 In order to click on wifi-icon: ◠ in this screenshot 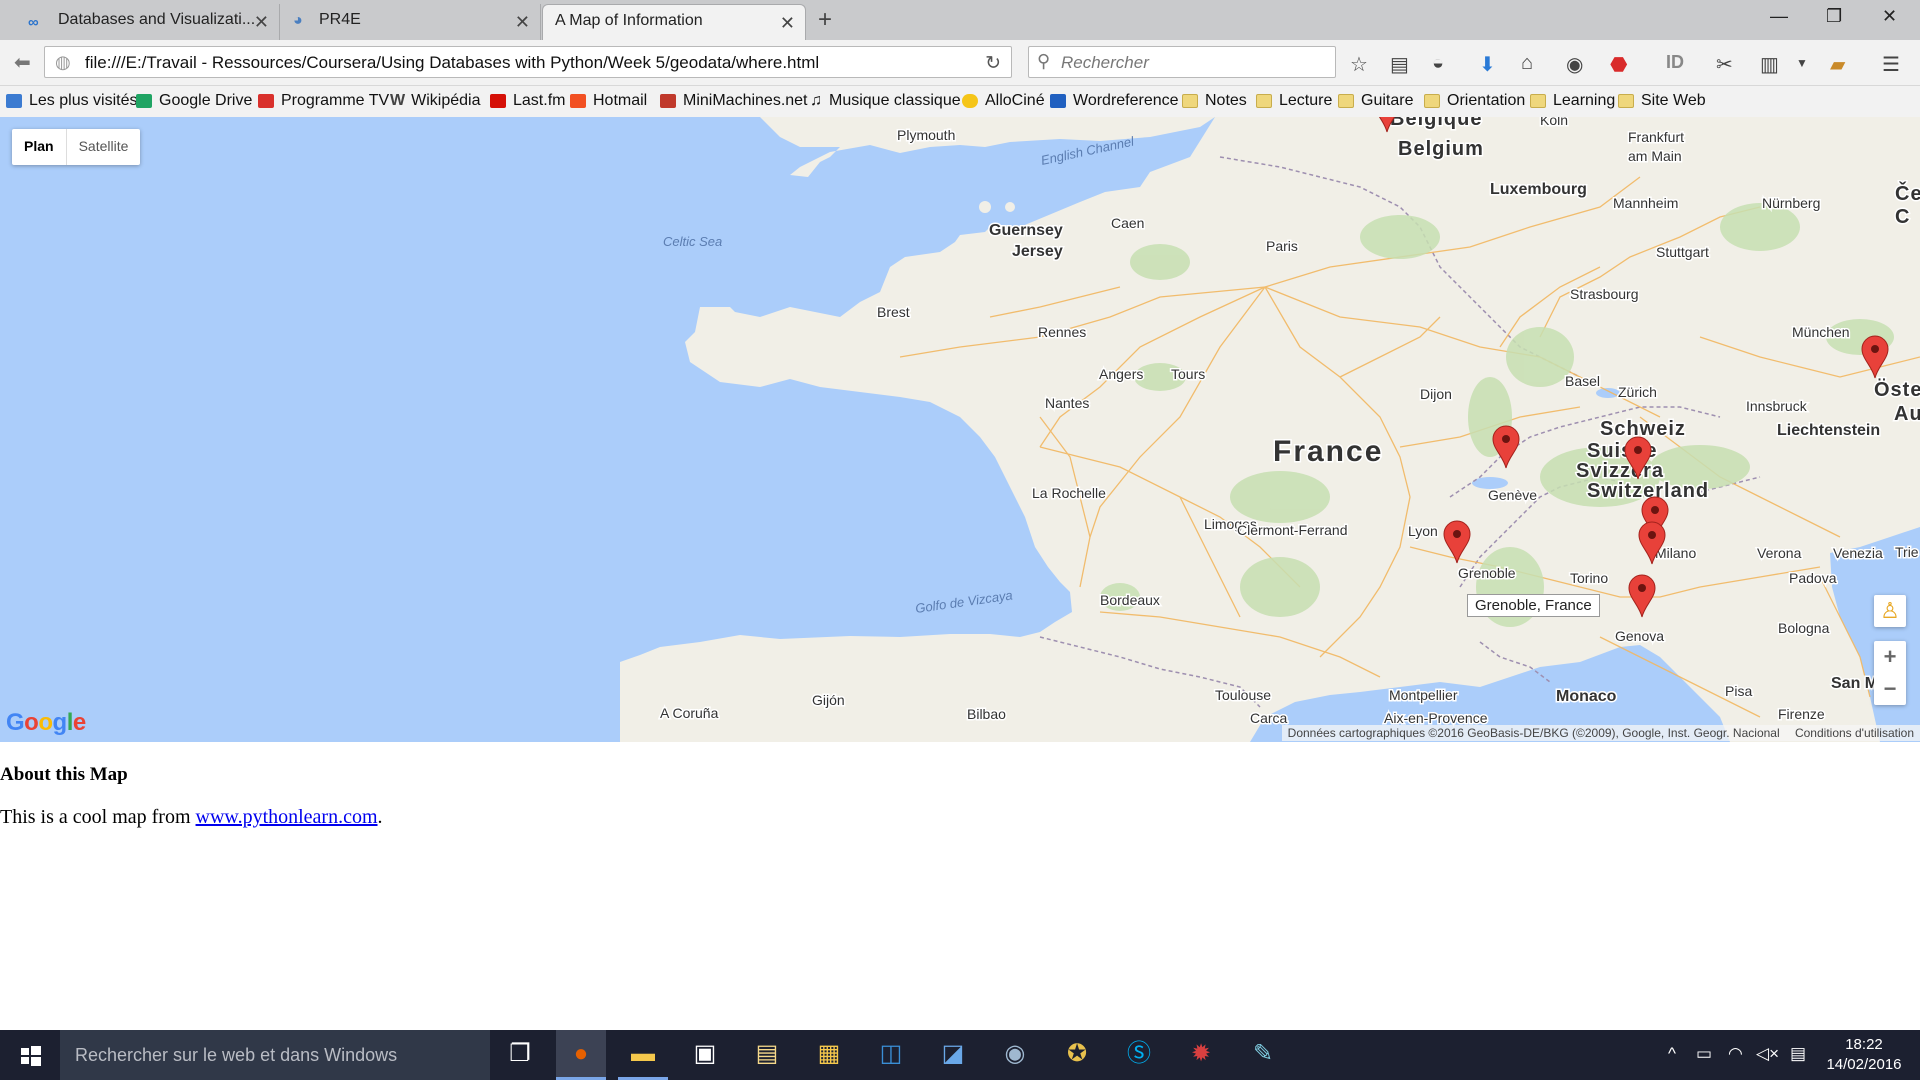, I will do `click(1735, 1054)`.